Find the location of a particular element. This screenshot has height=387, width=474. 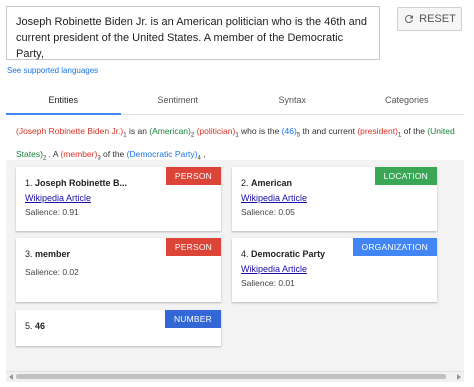

reset-button: RESET is located at coordinates (429, 19).